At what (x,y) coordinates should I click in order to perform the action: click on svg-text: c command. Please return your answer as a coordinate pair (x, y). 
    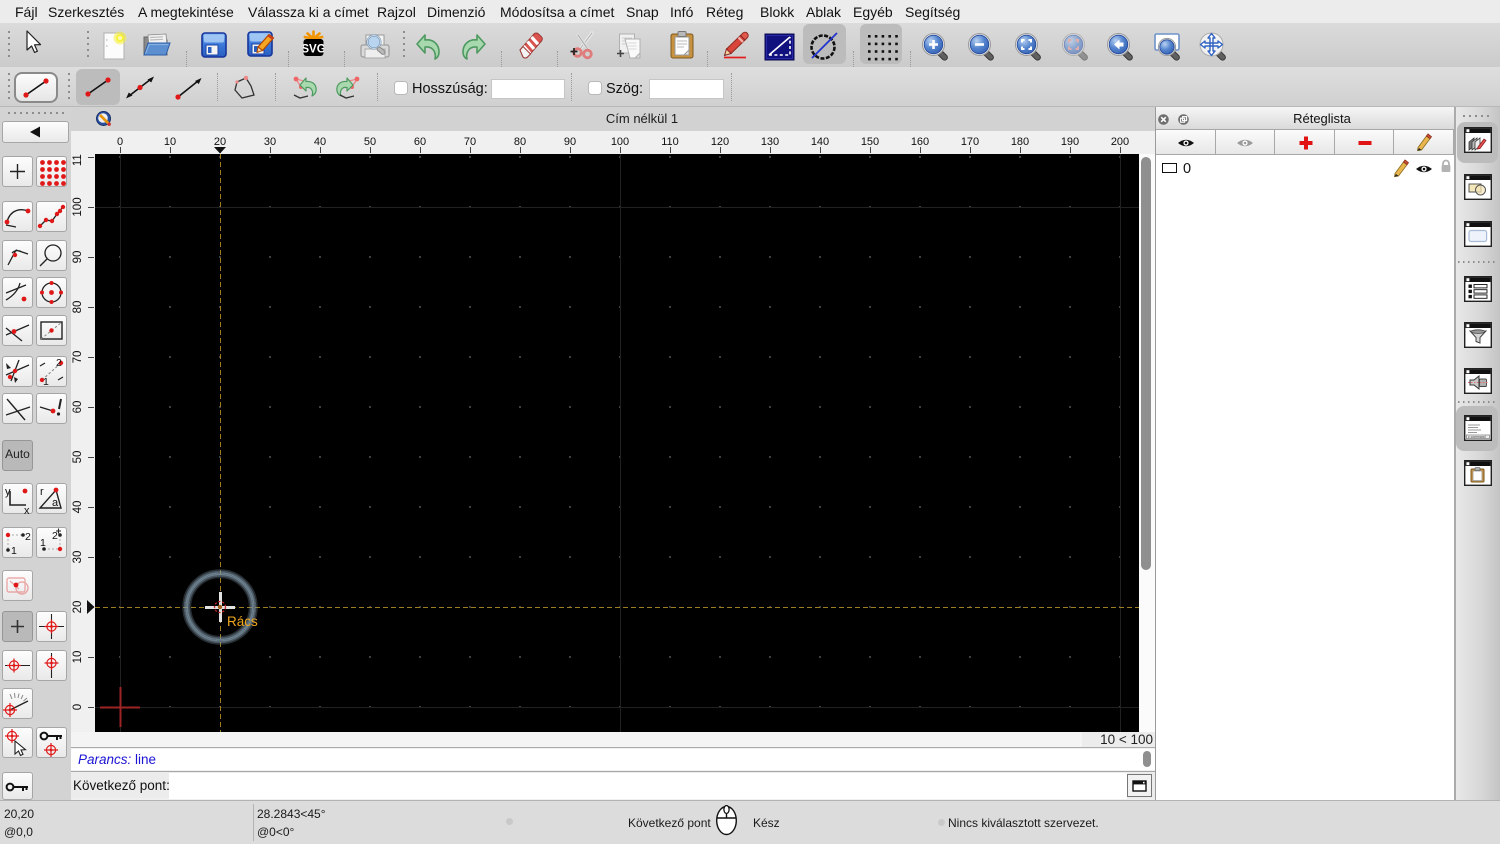
    Looking at the image, I should click on (1477, 437).